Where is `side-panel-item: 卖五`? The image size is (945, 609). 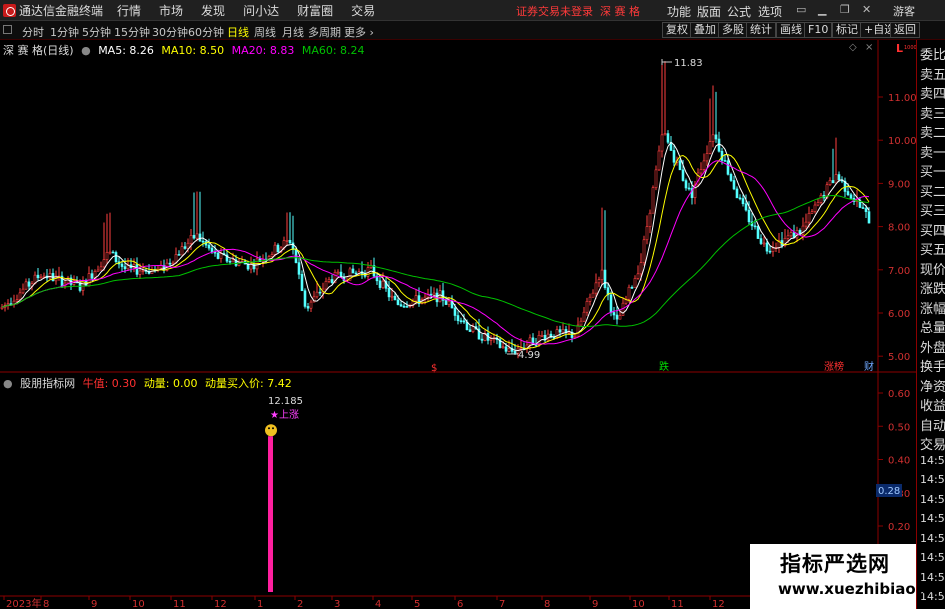 side-panel-item: 卖五 is located at coordinates (932, 73).